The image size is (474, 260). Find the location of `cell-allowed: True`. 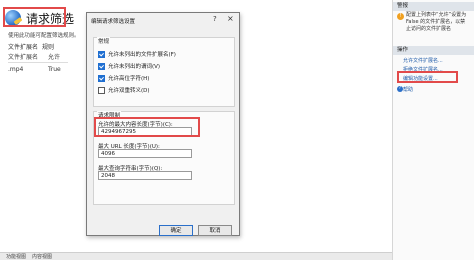

cell-allowed: True is located at coordinates (54, 69).